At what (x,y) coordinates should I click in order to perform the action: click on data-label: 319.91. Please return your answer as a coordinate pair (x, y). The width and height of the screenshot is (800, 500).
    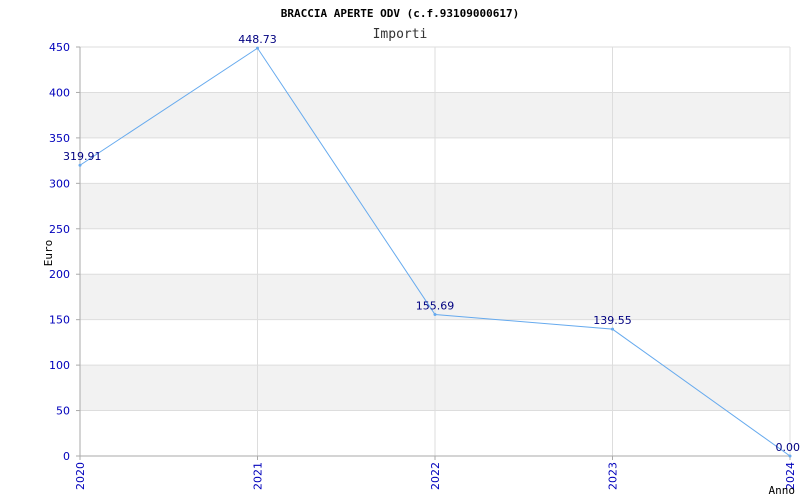
    Looking at the image, I should click on (82, 156).